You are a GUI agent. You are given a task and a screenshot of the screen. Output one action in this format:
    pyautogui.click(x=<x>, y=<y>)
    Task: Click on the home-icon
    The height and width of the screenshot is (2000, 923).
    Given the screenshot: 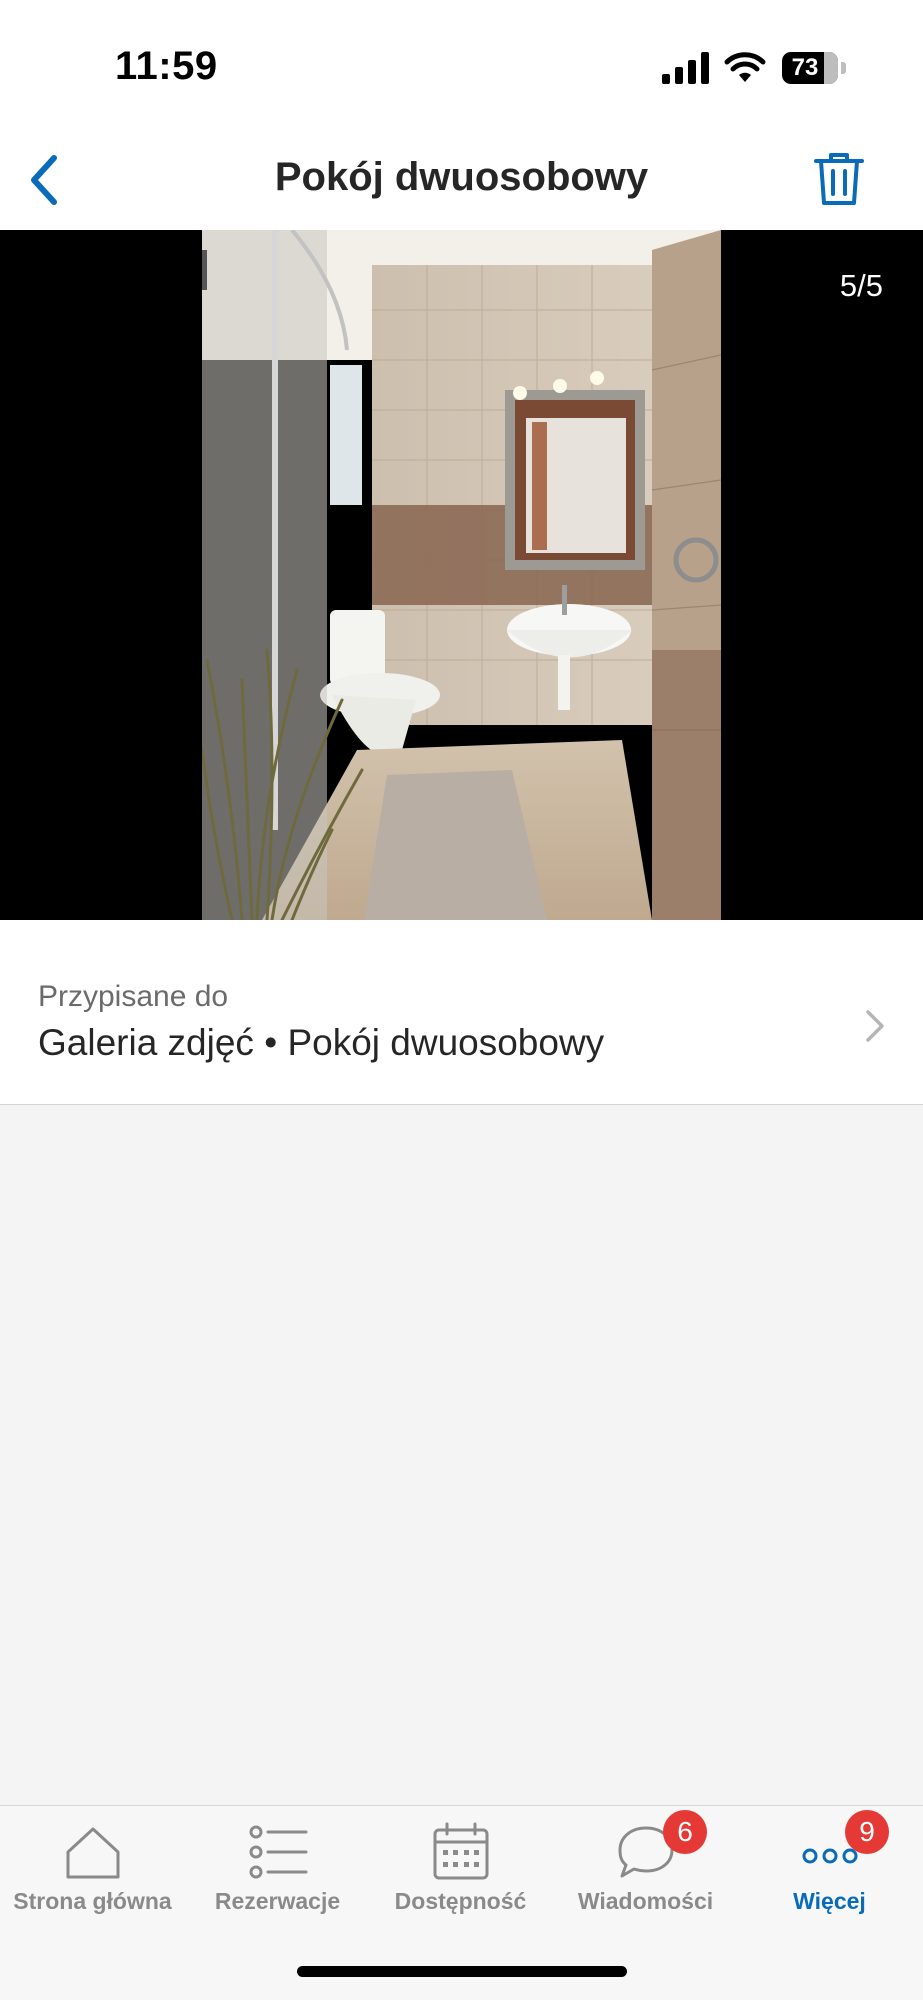 What is the action you would take?
    pyautogui.click(x=92, y=1853)
    